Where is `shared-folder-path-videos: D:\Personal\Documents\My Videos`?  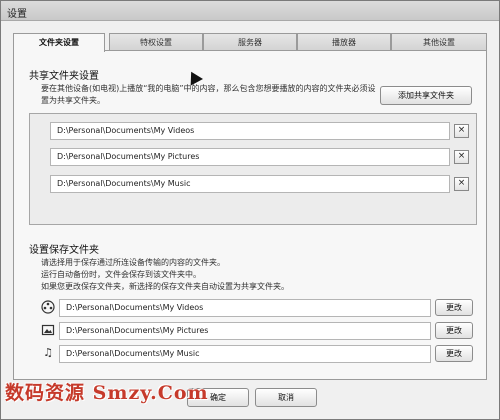 shared-folder-path-videos: D:\Personal\Documents\My Videos is located at coordinates (250, 131).